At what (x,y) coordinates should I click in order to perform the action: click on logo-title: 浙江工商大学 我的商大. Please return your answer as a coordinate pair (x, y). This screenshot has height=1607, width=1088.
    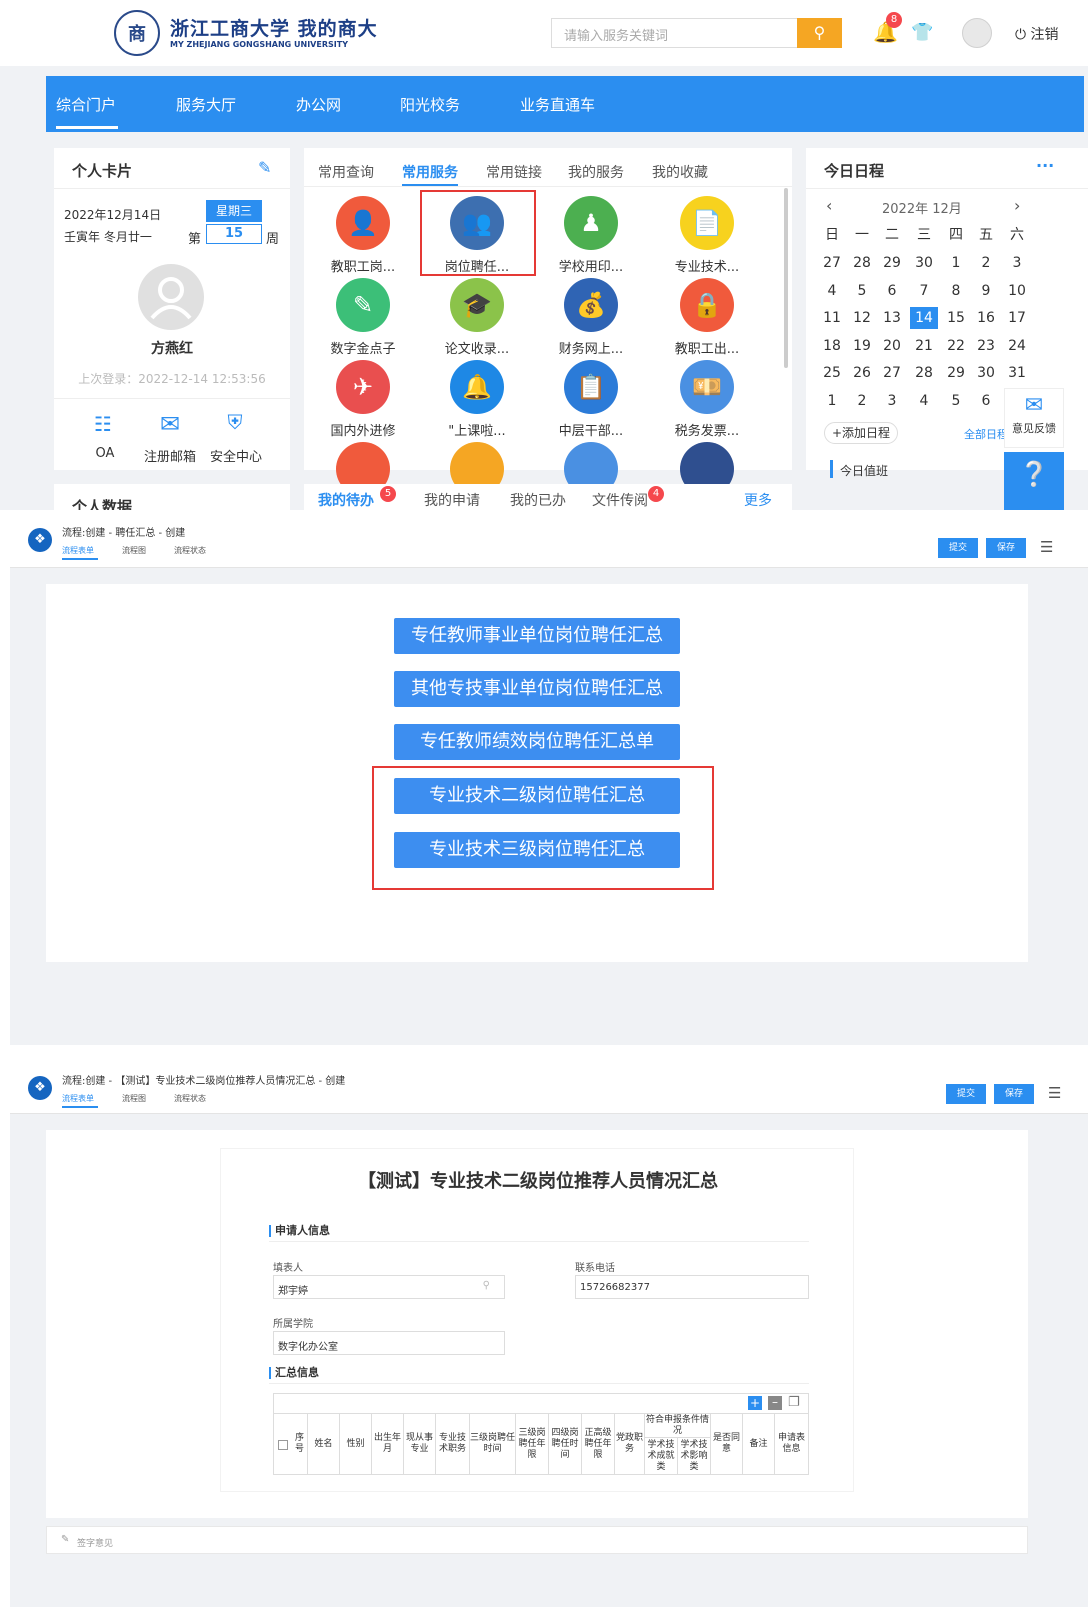
    Looking at the image, I should click on (274, 27).